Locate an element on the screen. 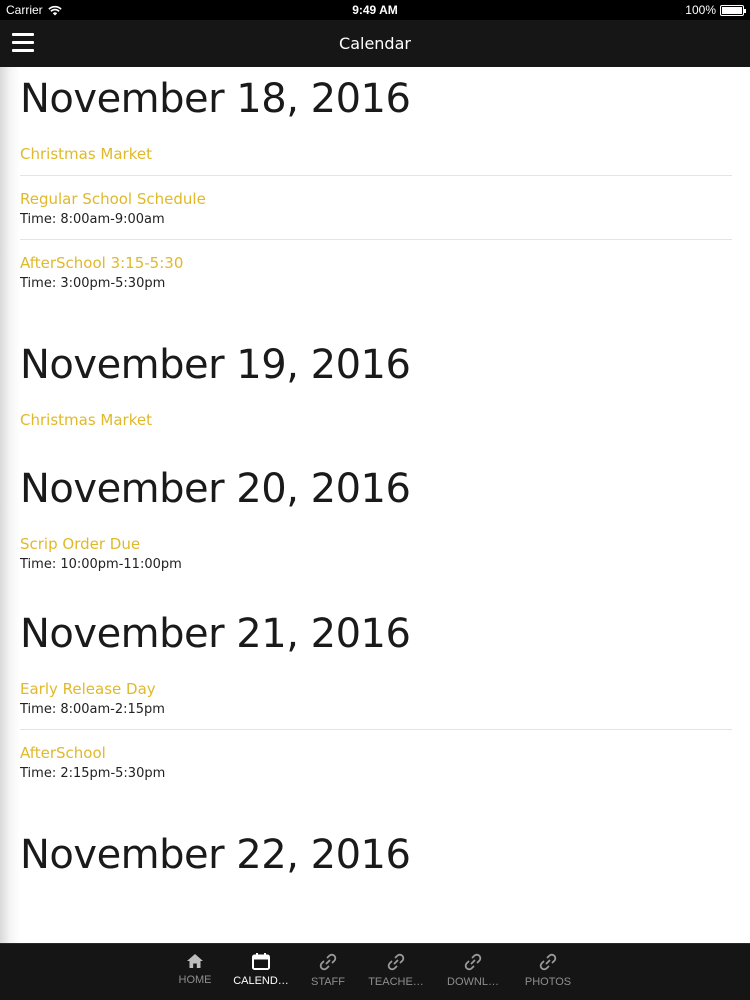  tab-label: PHOTOS is located at coordinates (548, 982).